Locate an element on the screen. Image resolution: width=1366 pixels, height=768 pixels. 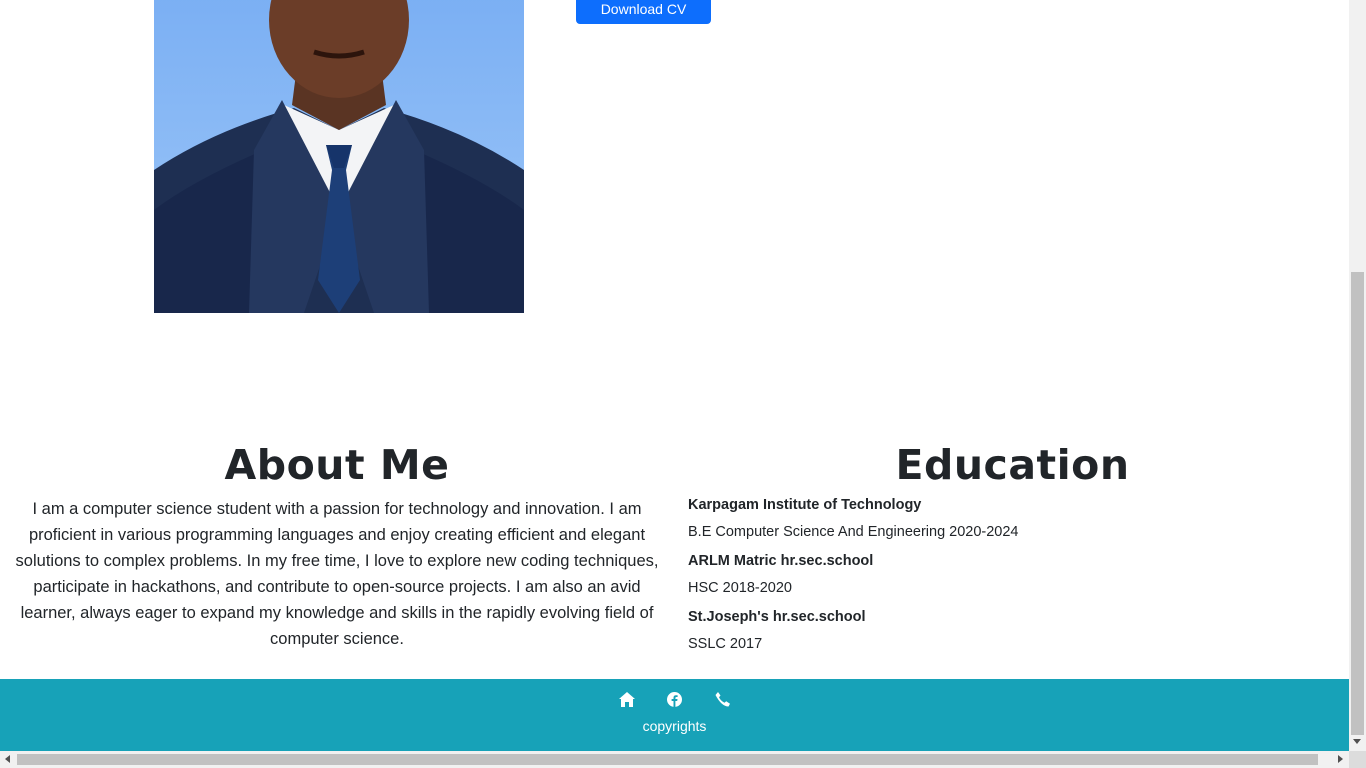
scroll-down-icon is located at coordinates (1357, 741).